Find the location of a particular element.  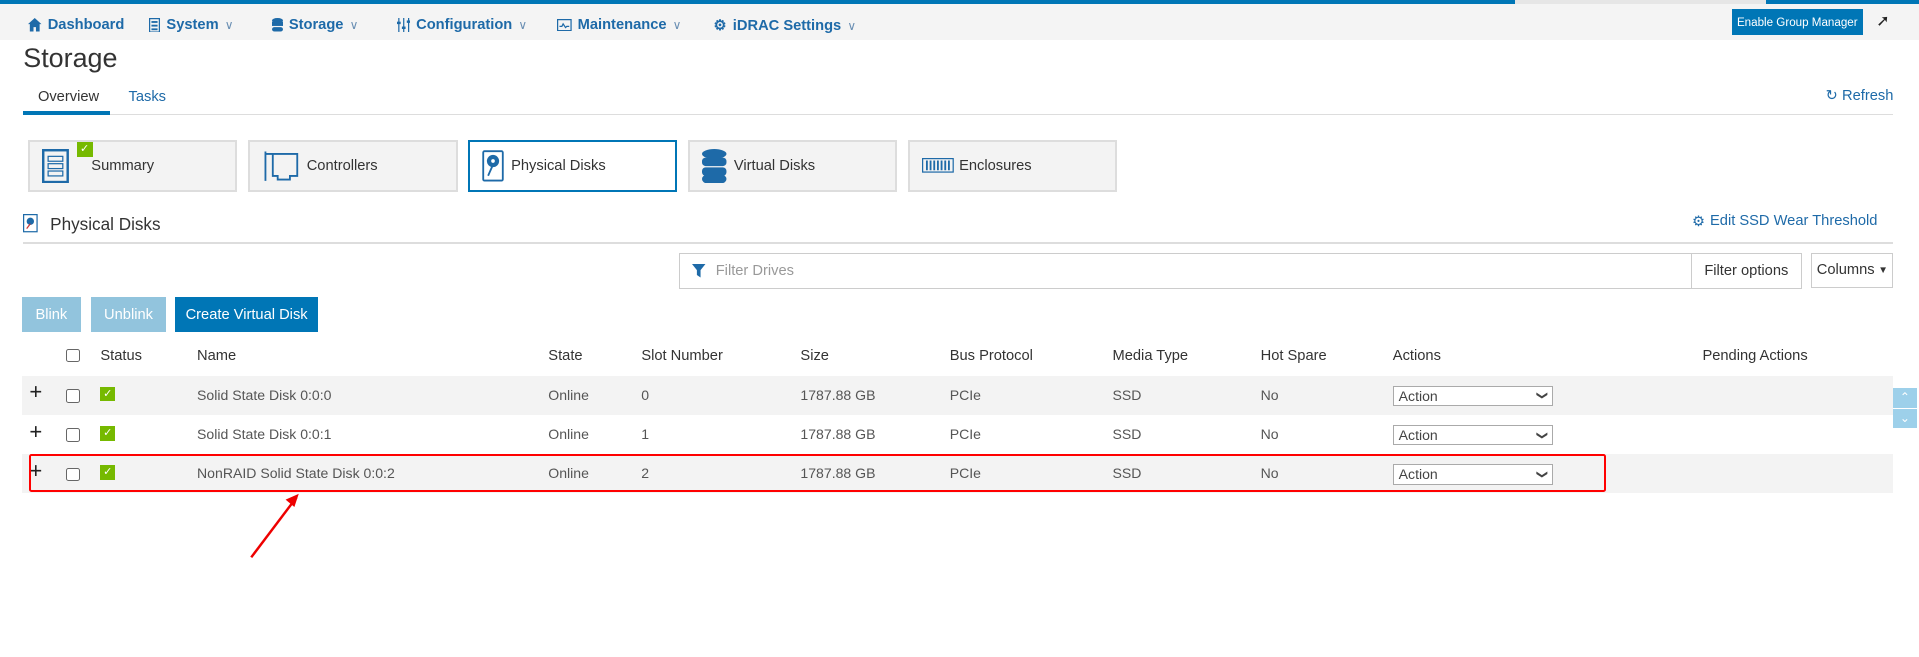

nav-storage: Storage ∨ is located at coordinates (315, 25).